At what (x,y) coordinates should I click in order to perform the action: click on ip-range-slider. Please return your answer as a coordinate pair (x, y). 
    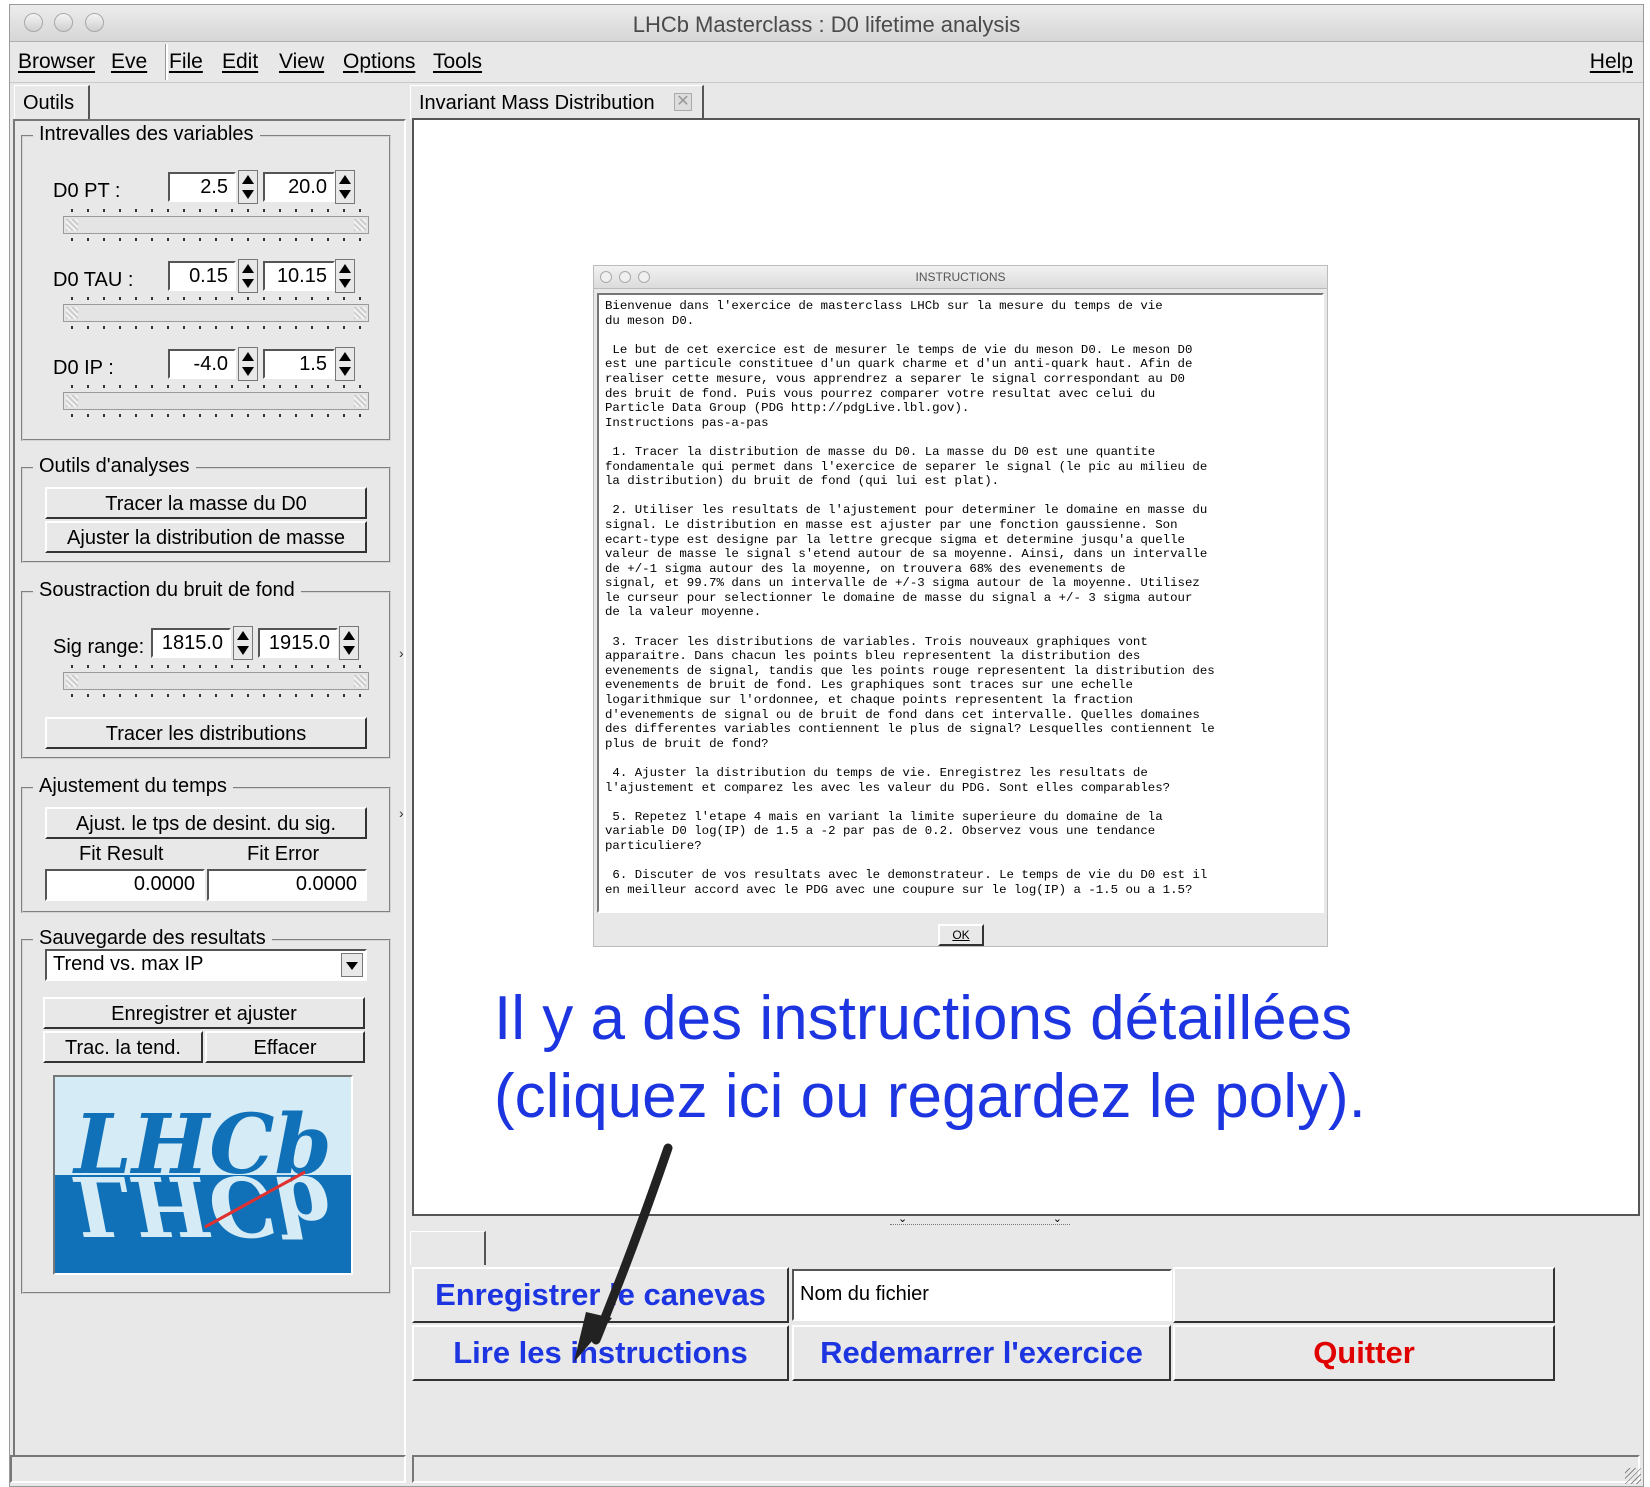
    Looking at the image, I should click on (216, 401).